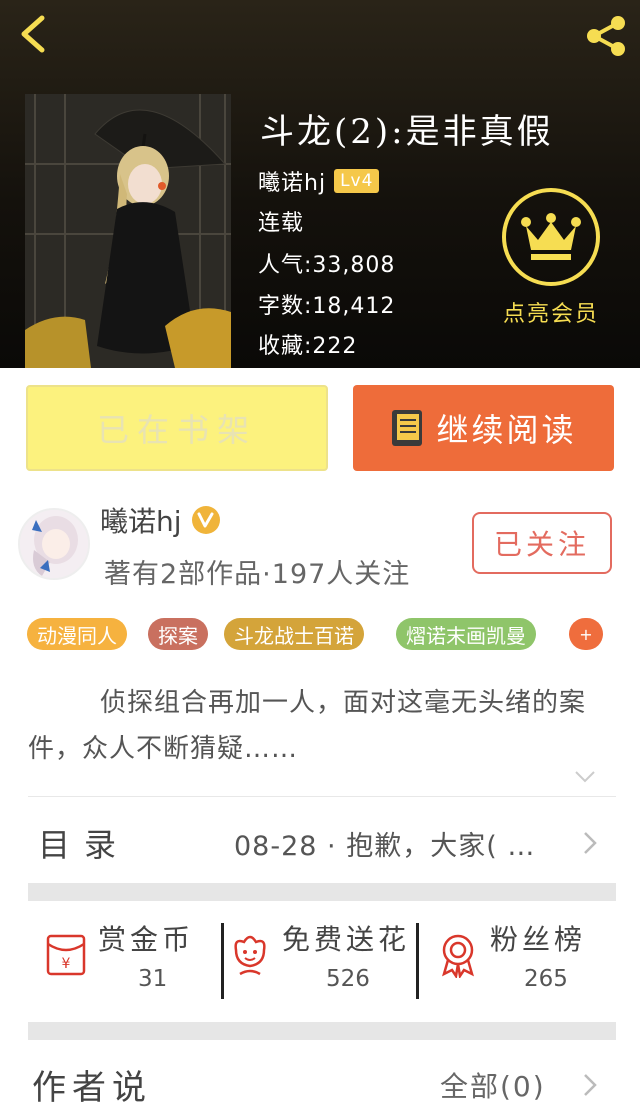  I want to click on back-arrow-icon, so click(36, 34).